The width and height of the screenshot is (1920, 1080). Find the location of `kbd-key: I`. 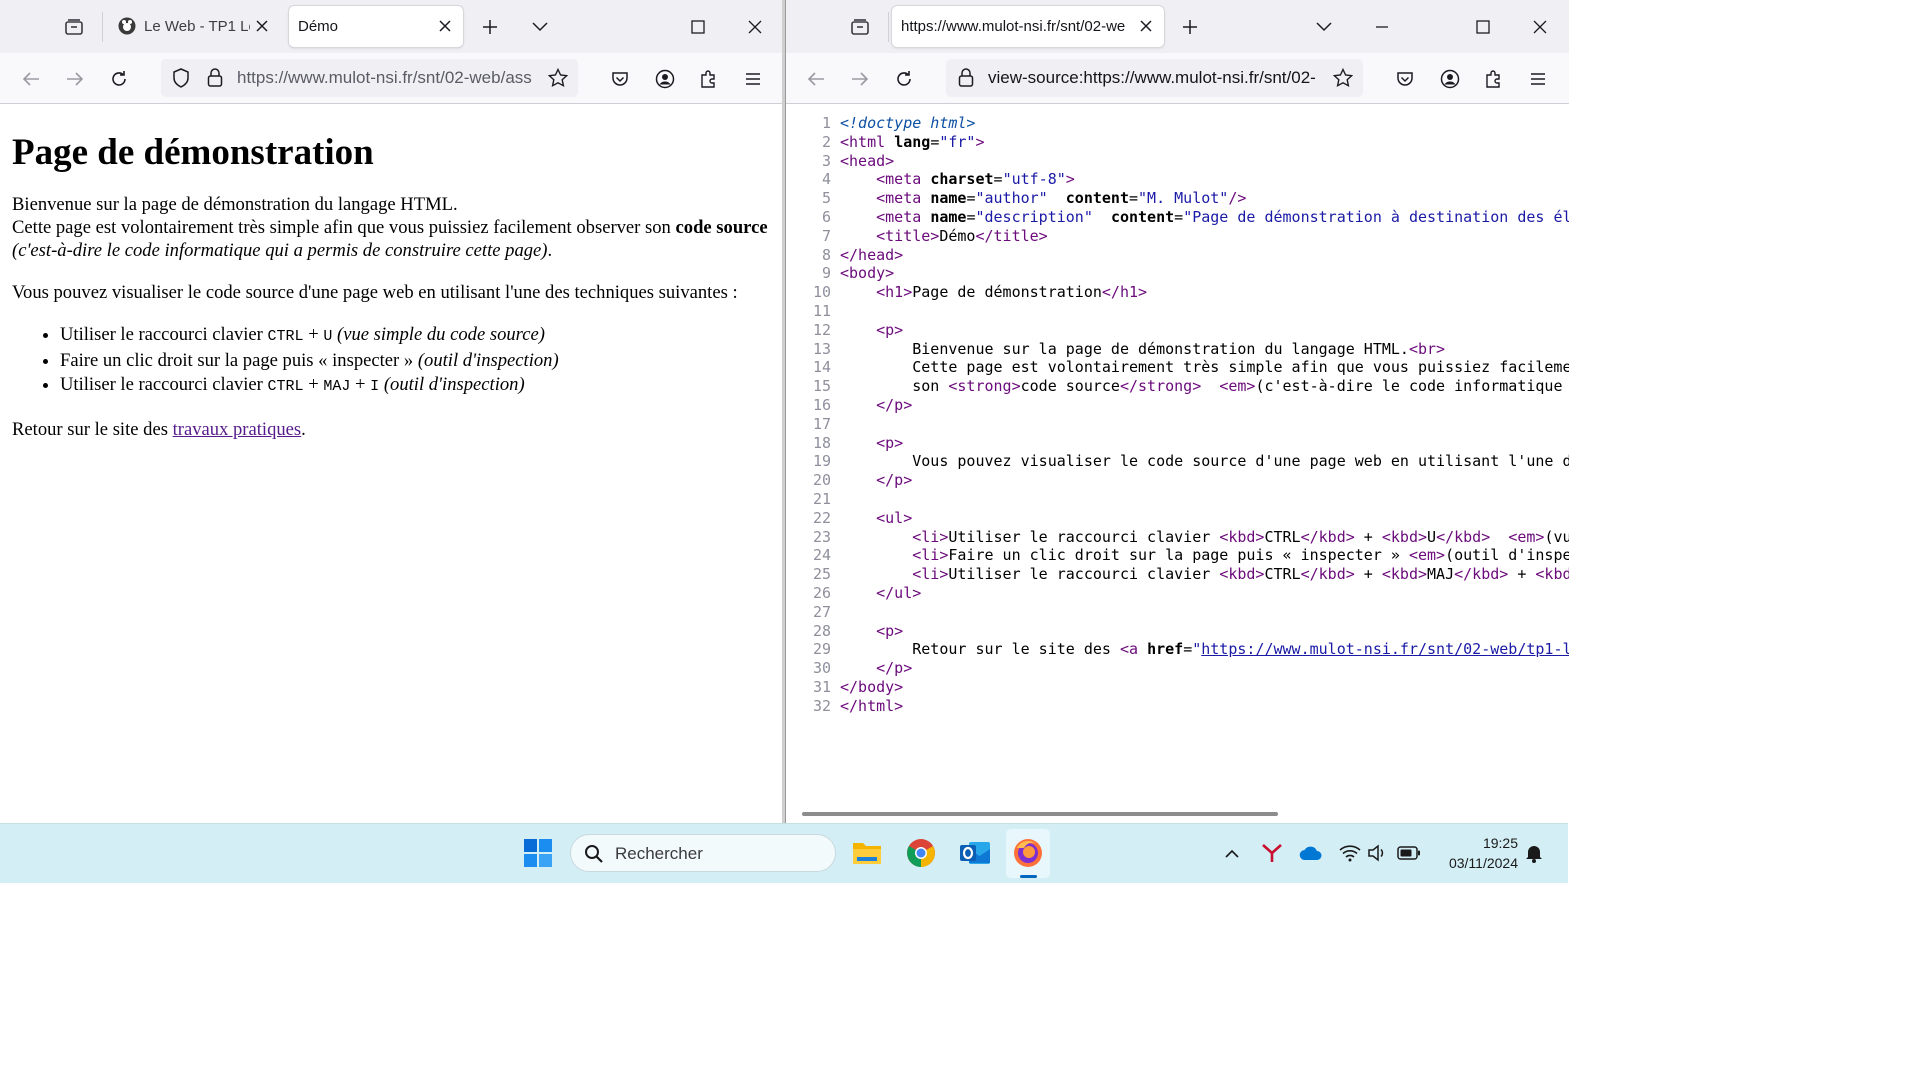

kbd-key: I is located at coordinates (375, 386).